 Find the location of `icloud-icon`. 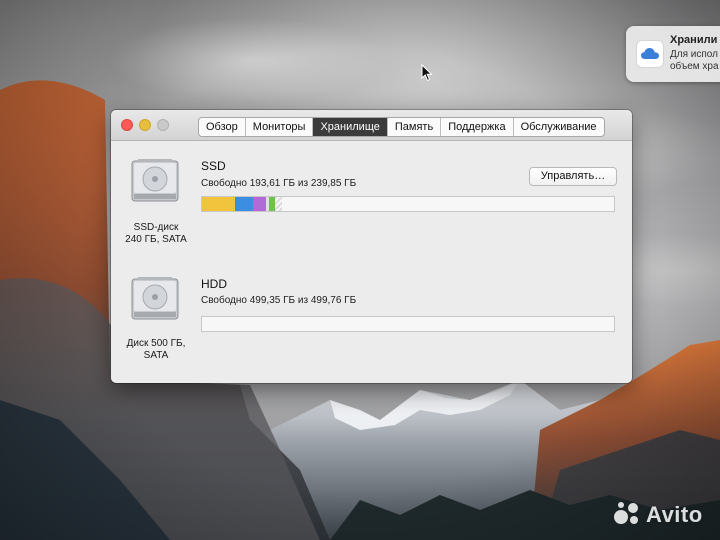

icloud-icon is located at coordinates (650, 54).